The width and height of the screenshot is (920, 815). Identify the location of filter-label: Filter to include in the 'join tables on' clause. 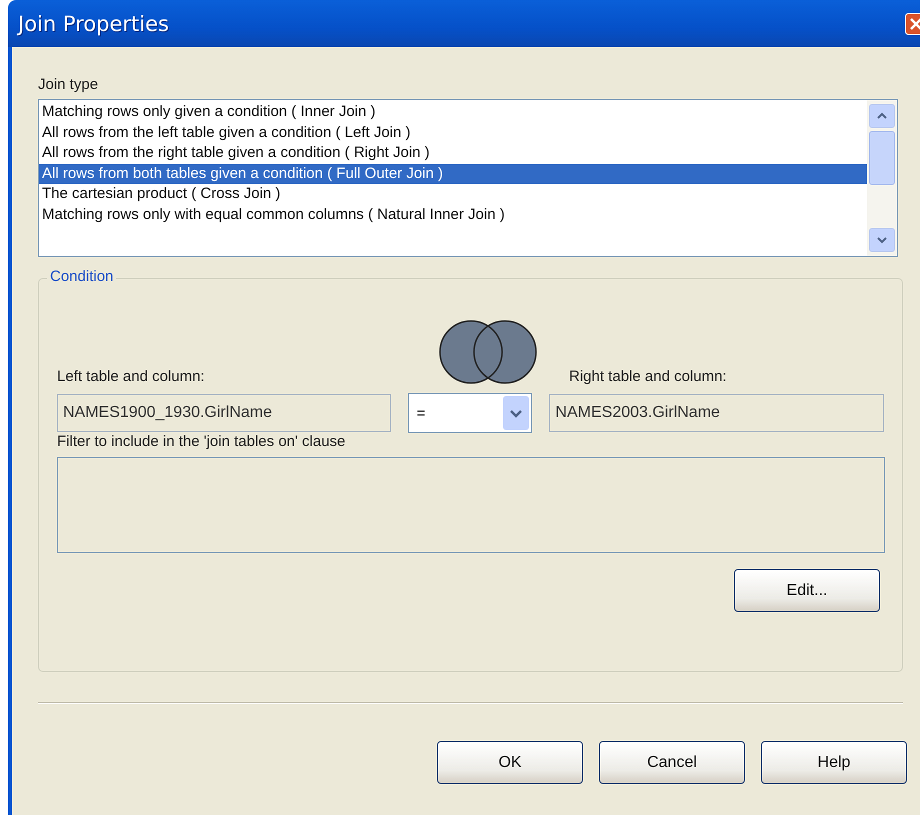
(201, 441).